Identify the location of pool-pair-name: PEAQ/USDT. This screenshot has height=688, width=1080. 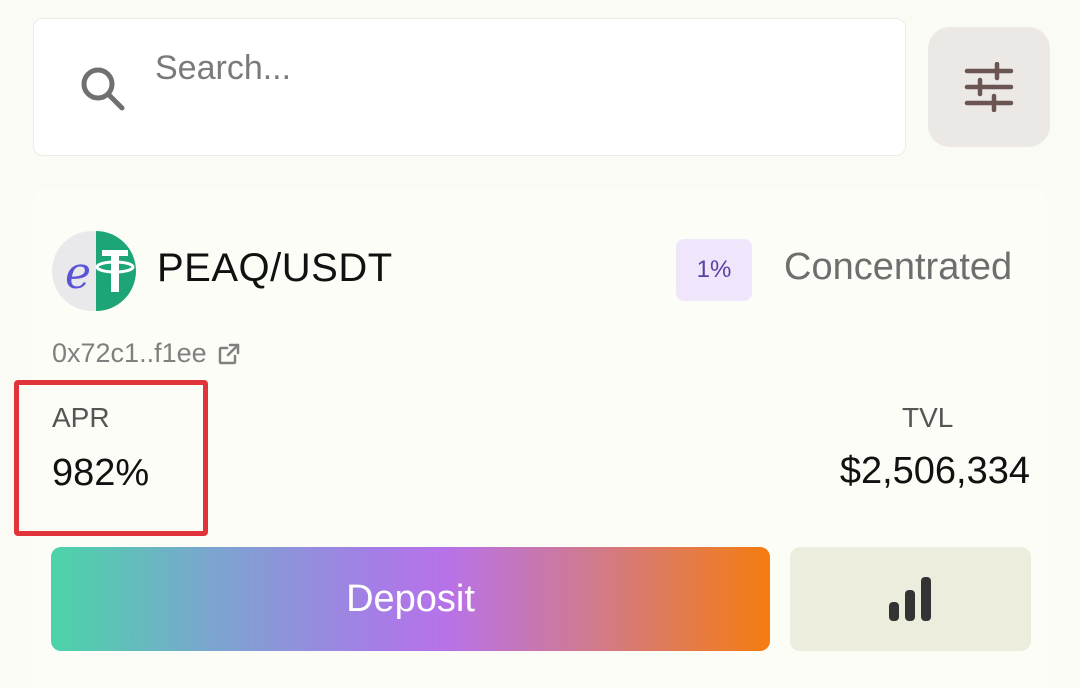
(275, 268).